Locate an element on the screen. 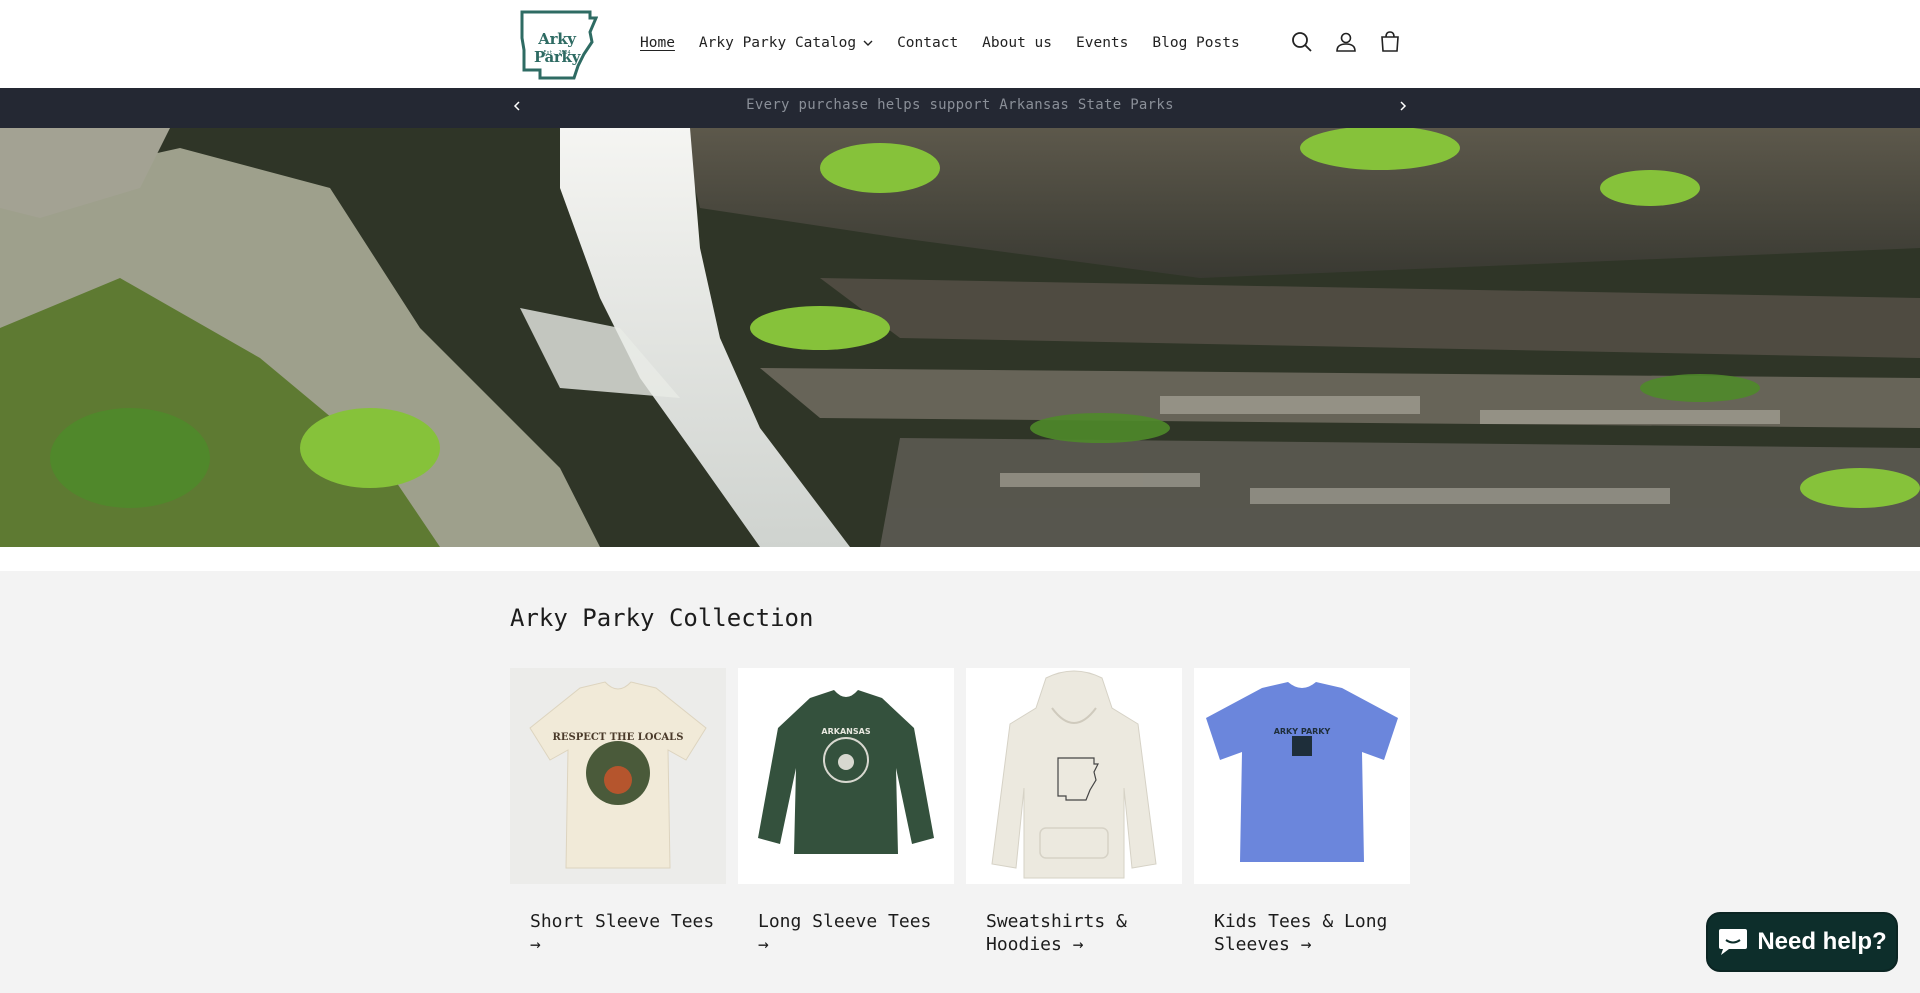 The height and width of the screenshot is (993, 1920). logo-subtext: Est. 2024 is located at coordinates (557, 53).